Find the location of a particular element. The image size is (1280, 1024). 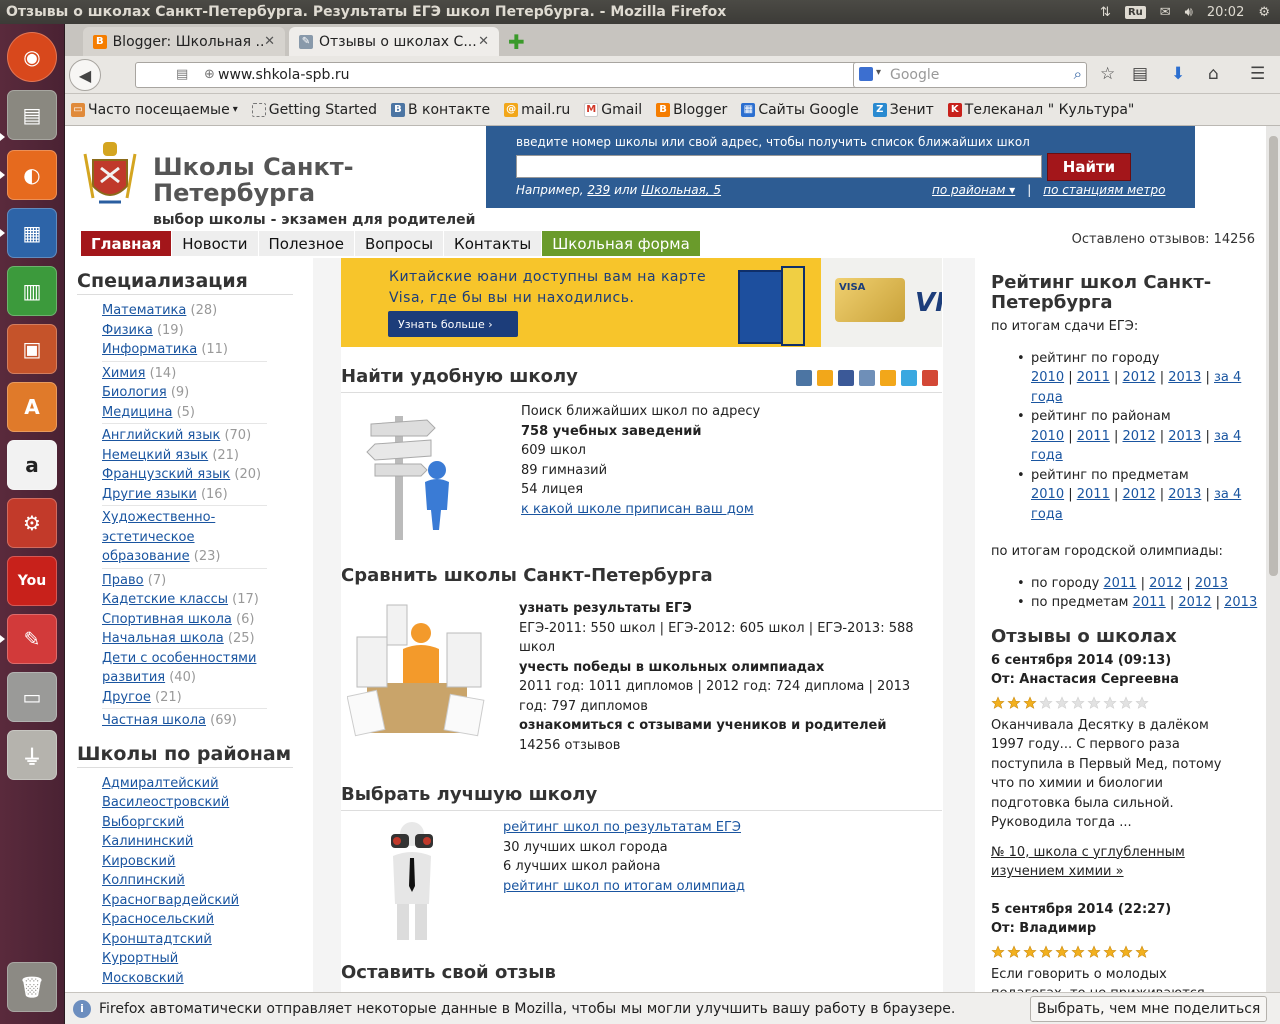

specialization-link: Медицина is located at coordinates (137, 412).